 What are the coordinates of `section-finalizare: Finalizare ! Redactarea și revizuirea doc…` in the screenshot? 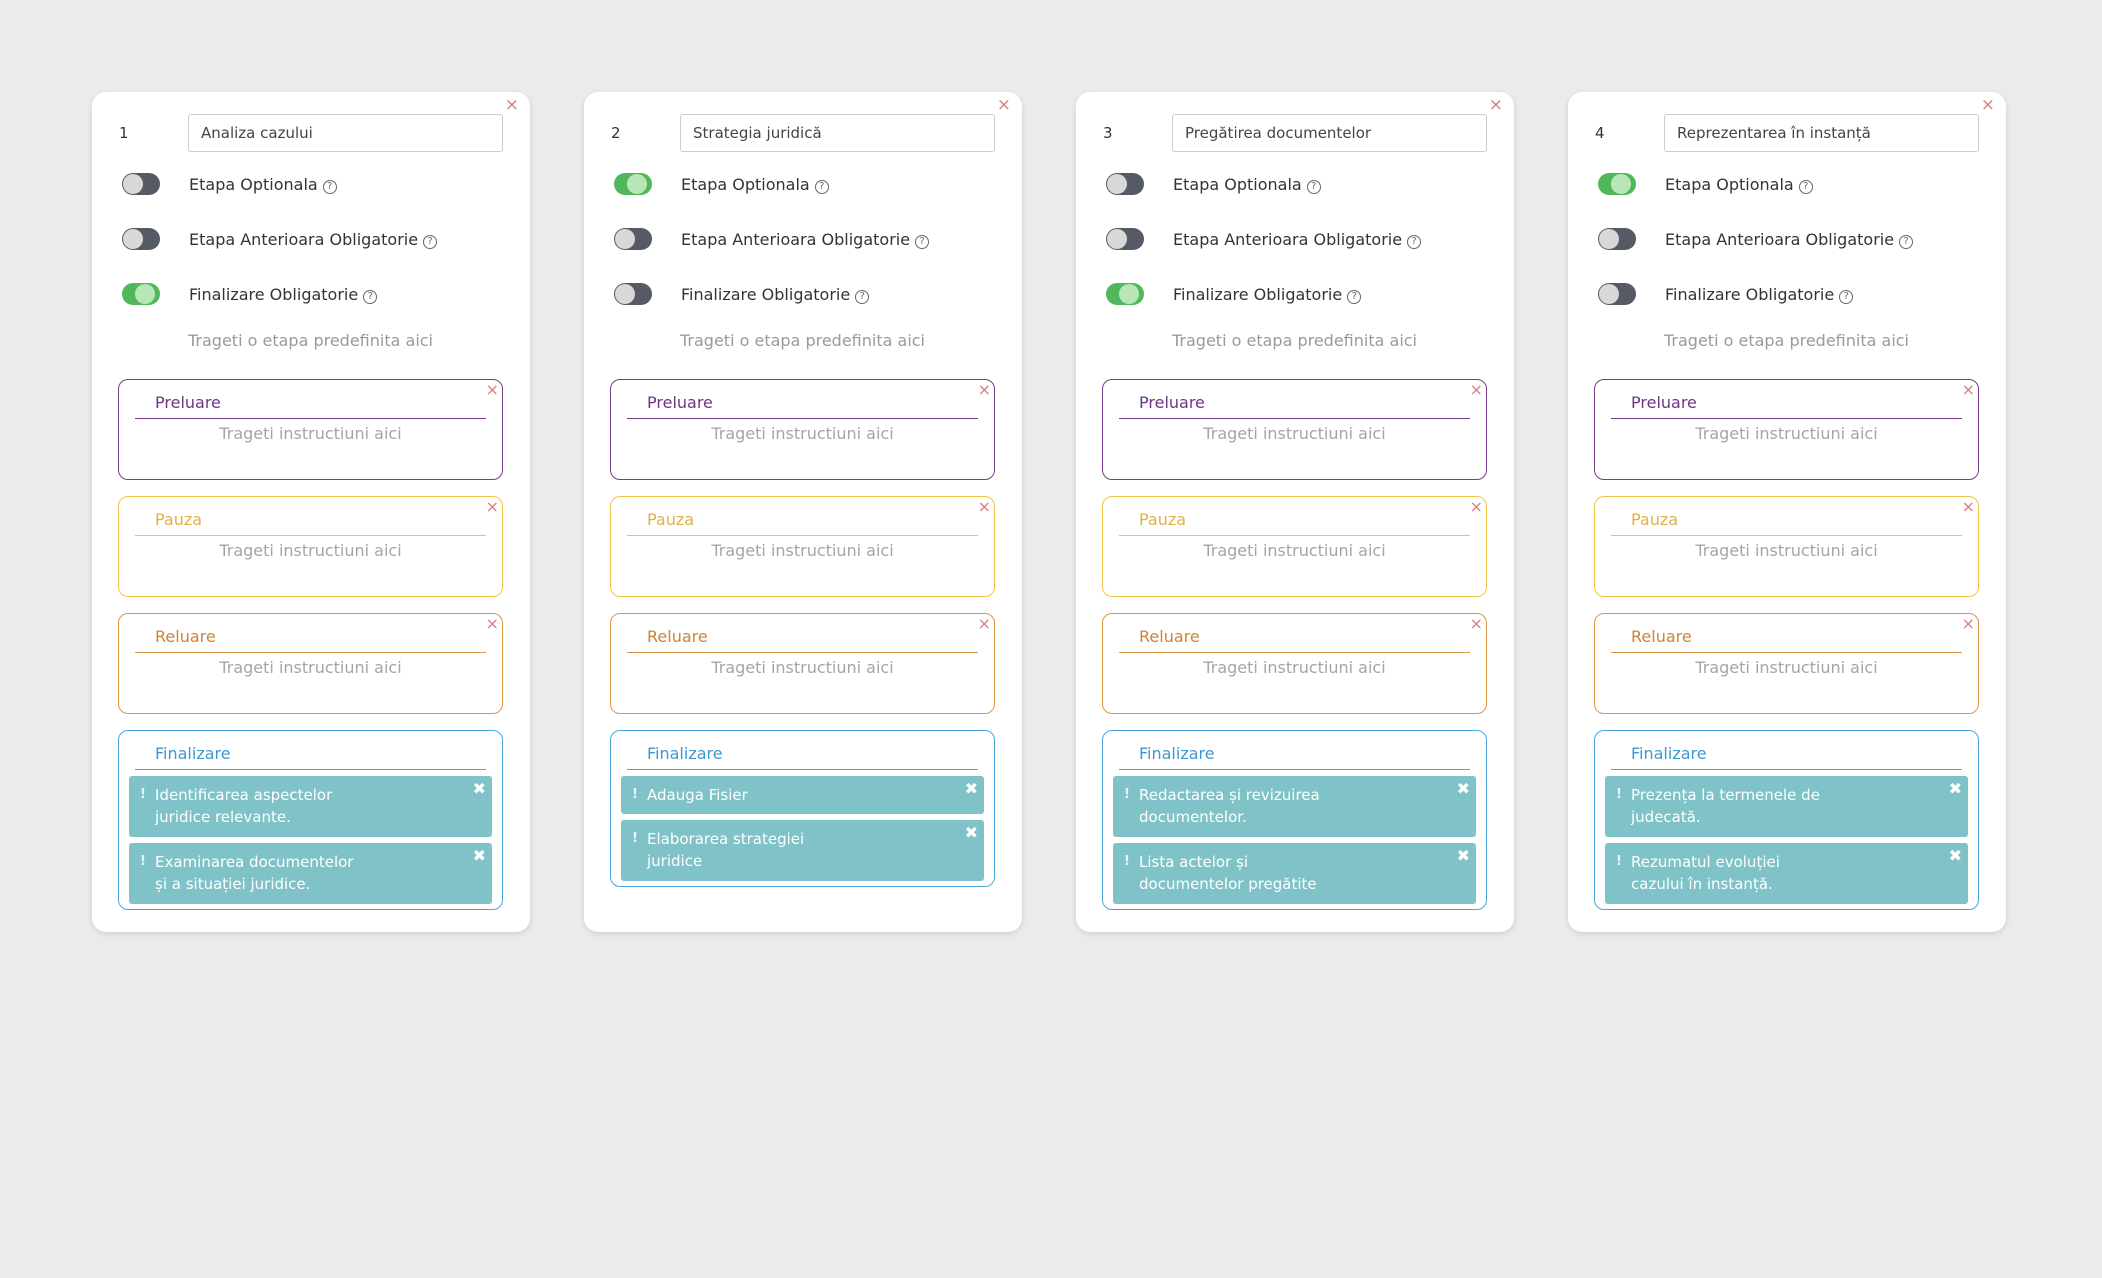 It's located at (1294, 820).